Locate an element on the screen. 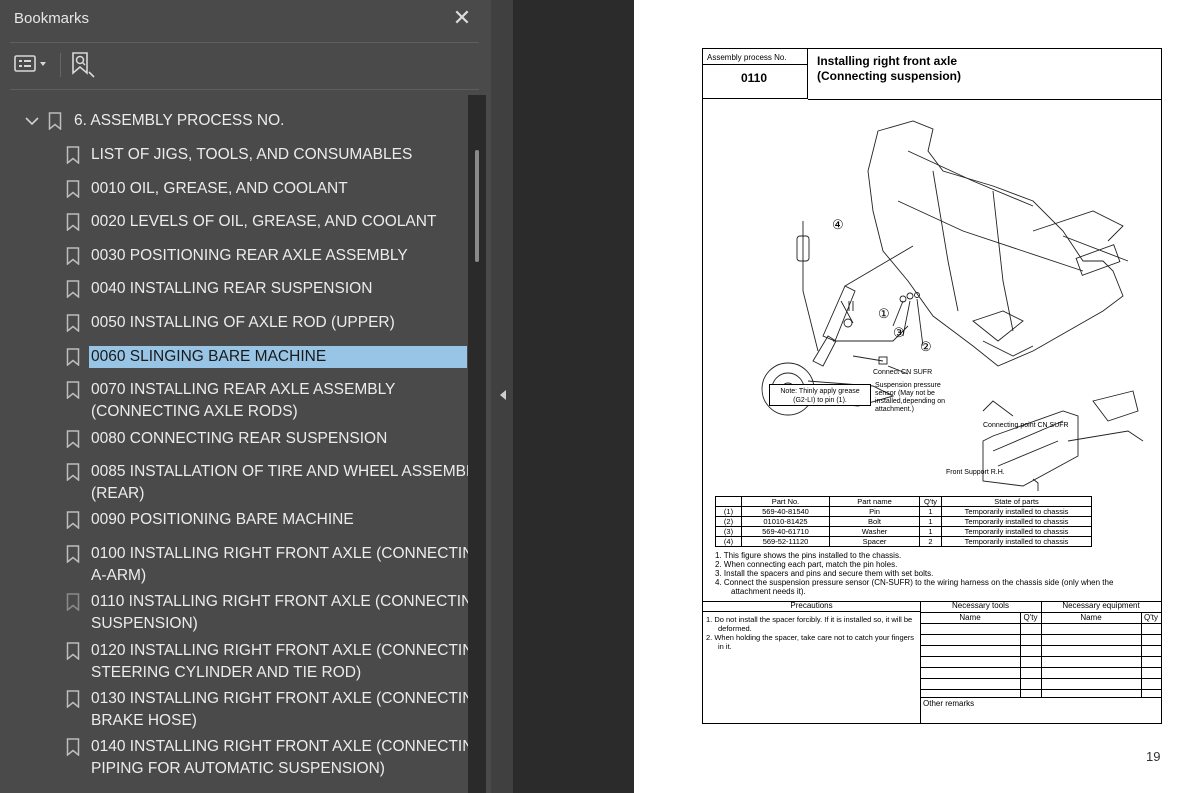 The height and width of the screenshot is (793, 1200). close-panel-button: ✕ is located at coordinates (462, 18).